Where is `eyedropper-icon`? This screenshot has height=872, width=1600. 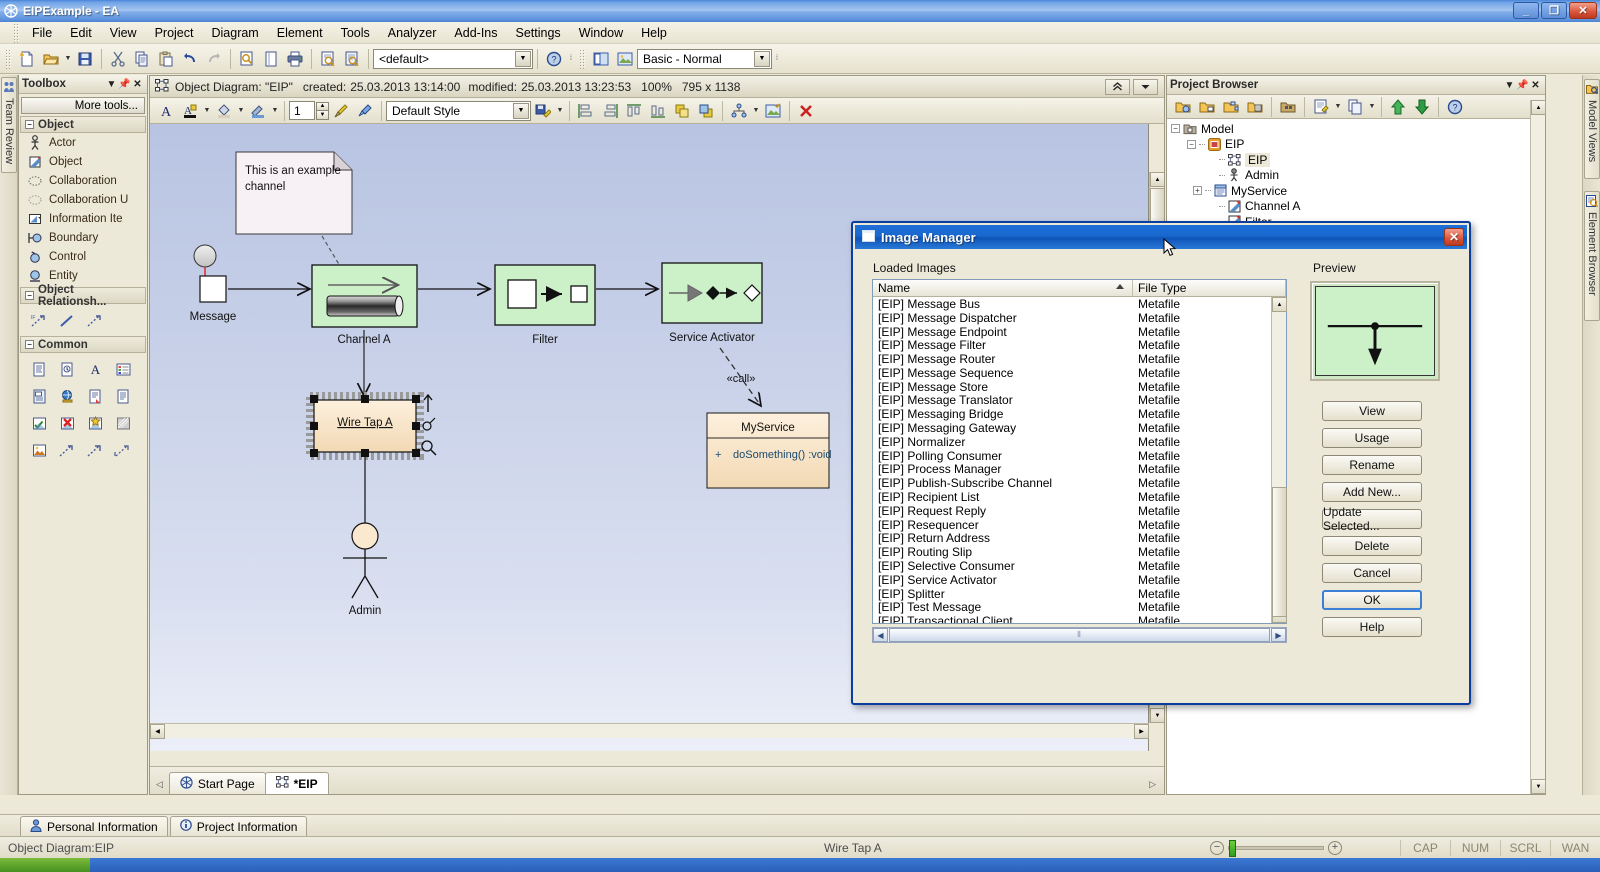
eyedropper-icon is located at coordinates (365, 111).